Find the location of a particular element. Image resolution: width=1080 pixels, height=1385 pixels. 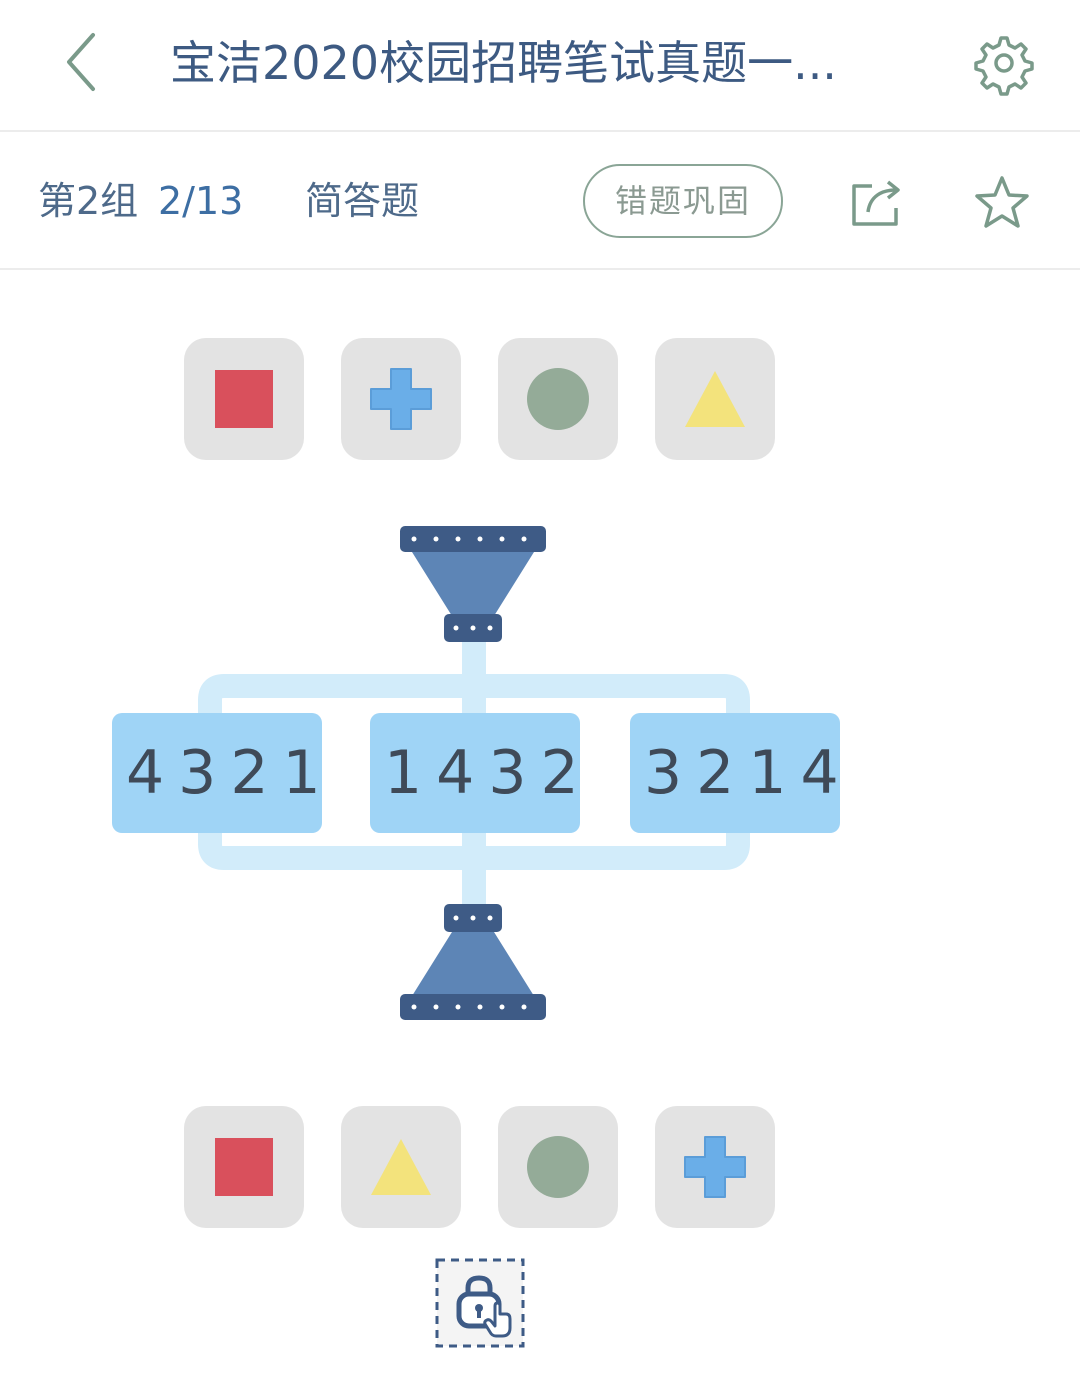

lock-icon is located at coordinates (480, 1303).